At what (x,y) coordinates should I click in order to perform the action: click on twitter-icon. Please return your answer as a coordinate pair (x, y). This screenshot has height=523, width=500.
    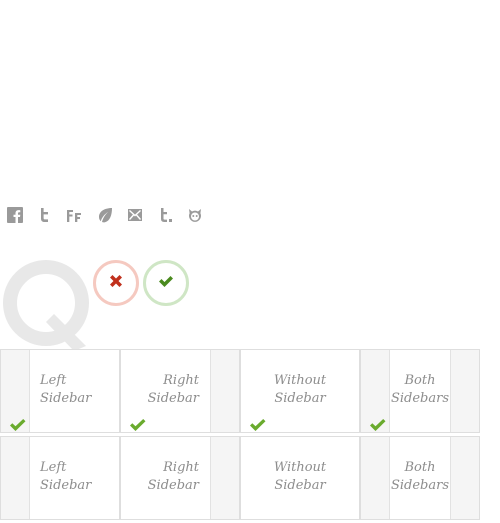
    Looking at the image, I should click on (45, 215).